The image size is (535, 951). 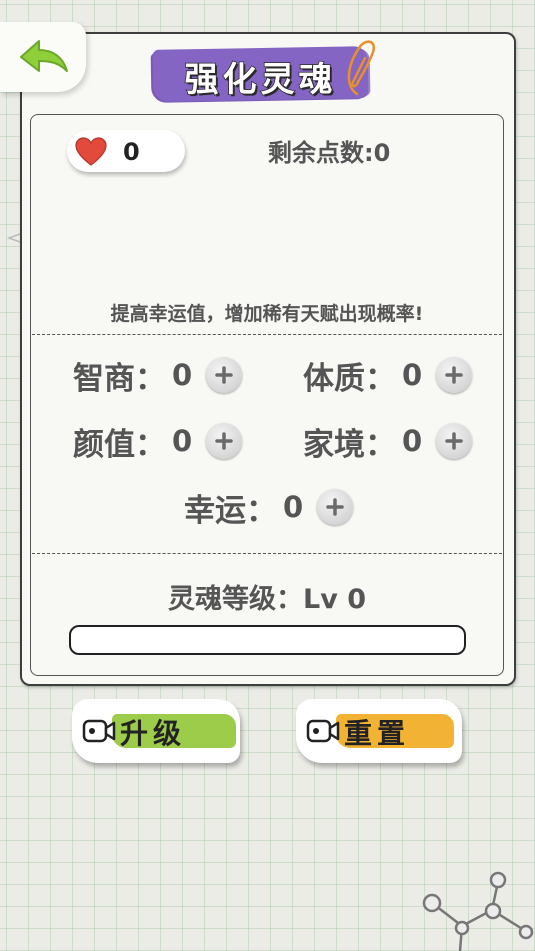 I want to click on attr-family-wealth: 家境 ： 0, so click(x=387, y=442).